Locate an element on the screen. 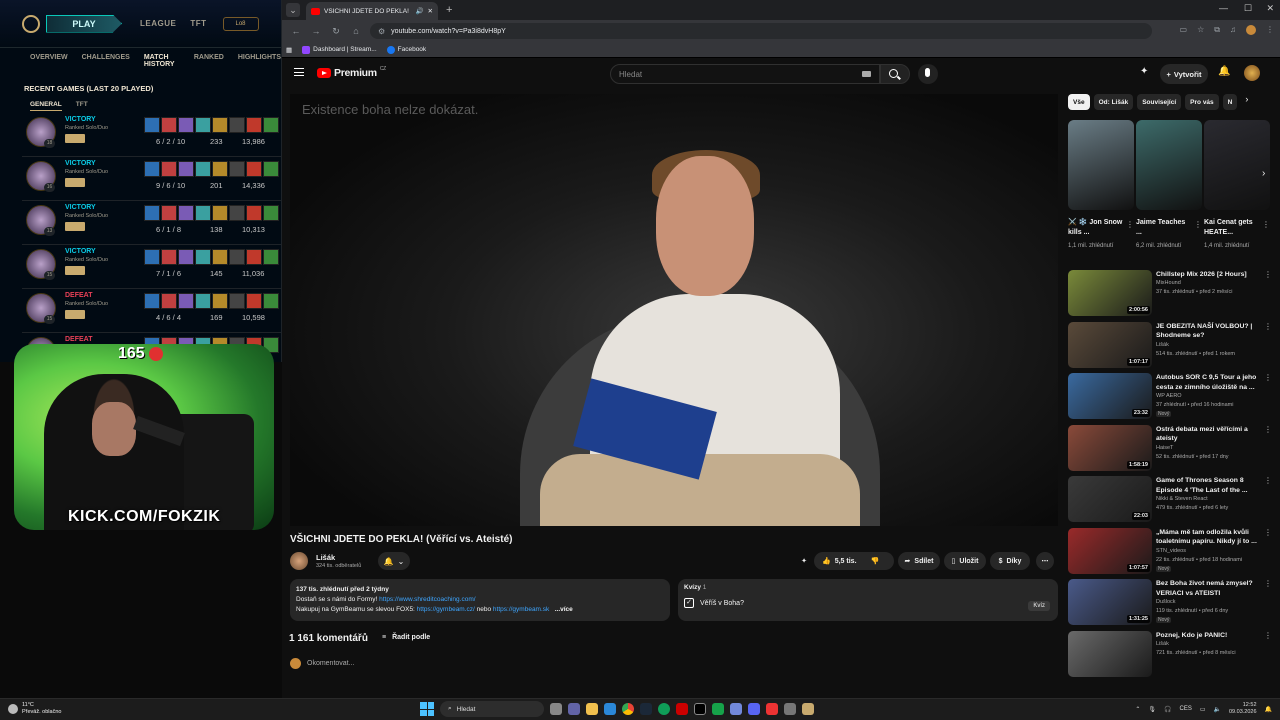 The width and height of the screenshot is (1280, 720). chip-more: N is located at coordinates (1230, 102).